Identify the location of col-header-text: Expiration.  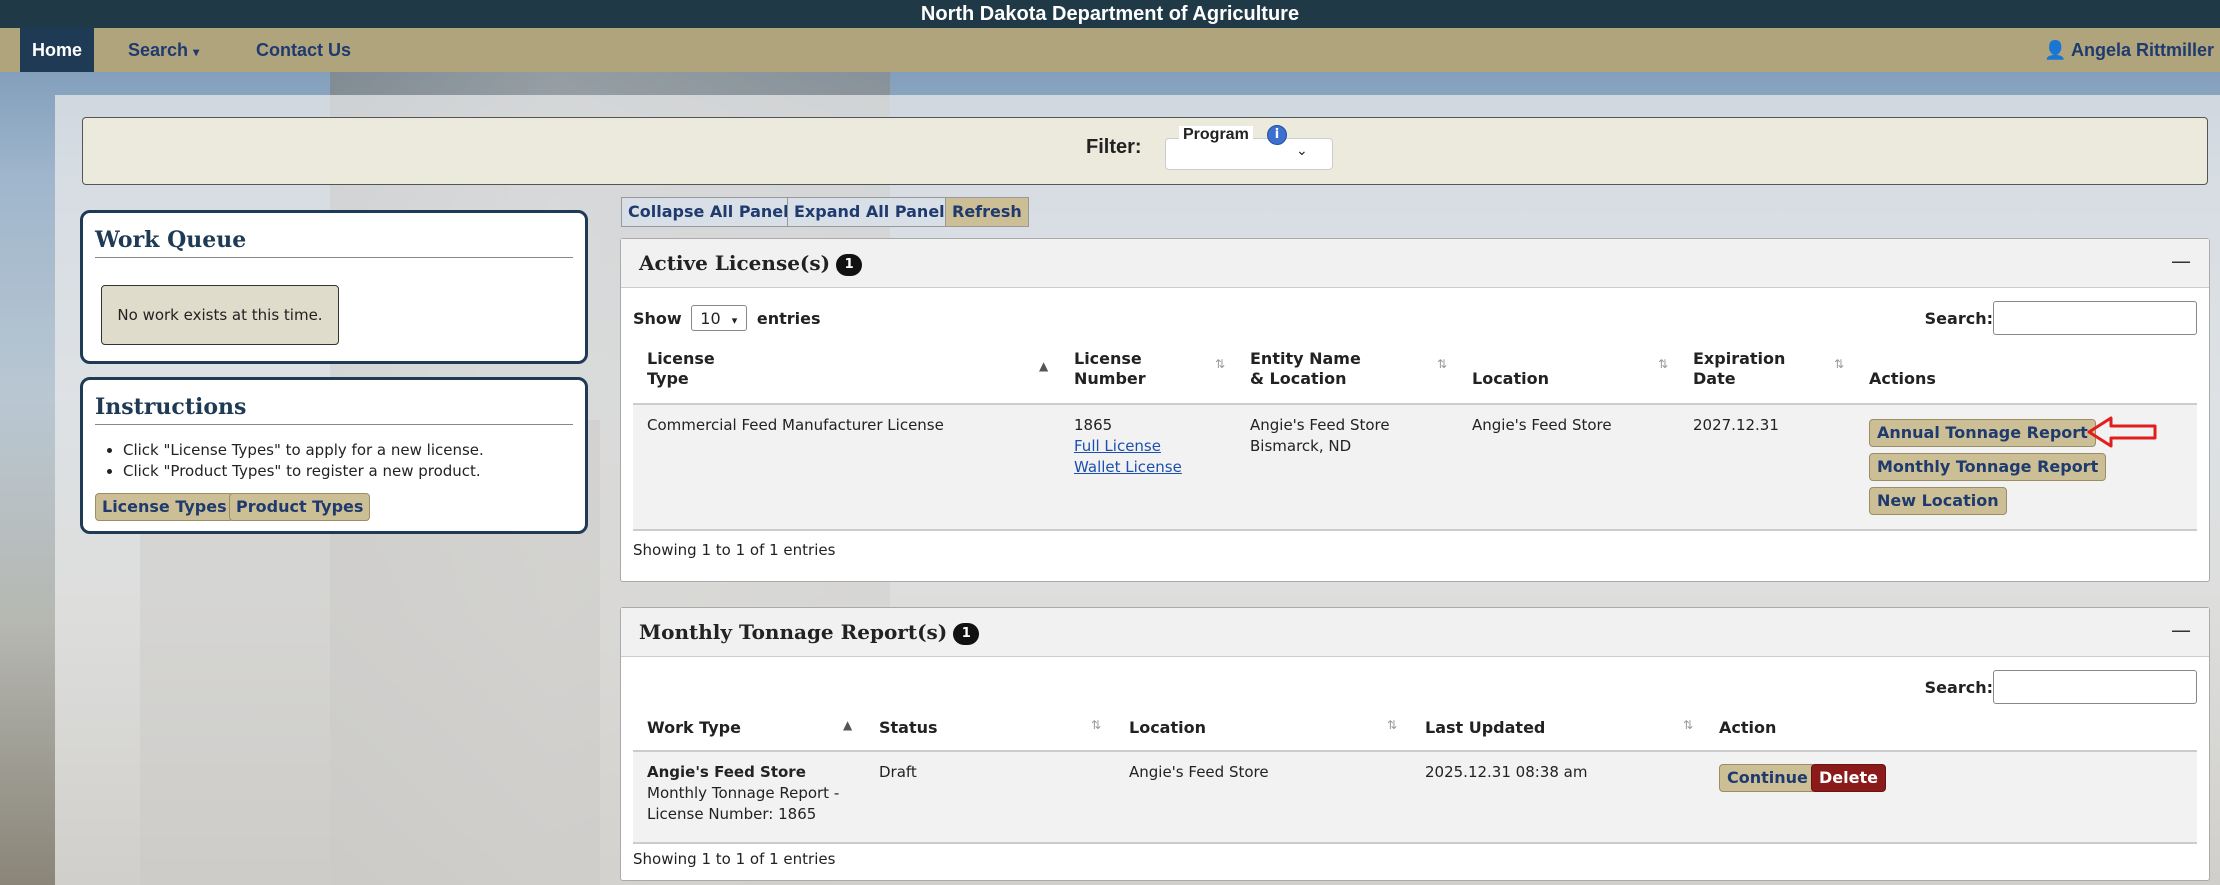
(1739, 358).